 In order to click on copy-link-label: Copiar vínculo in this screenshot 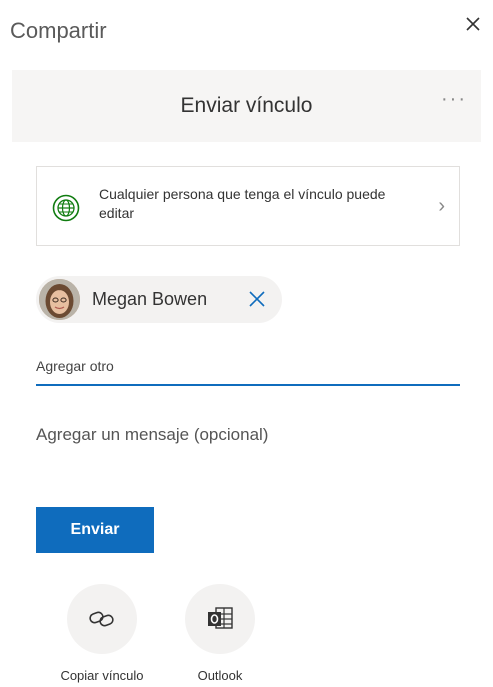, I will do `click(102, 675)`.